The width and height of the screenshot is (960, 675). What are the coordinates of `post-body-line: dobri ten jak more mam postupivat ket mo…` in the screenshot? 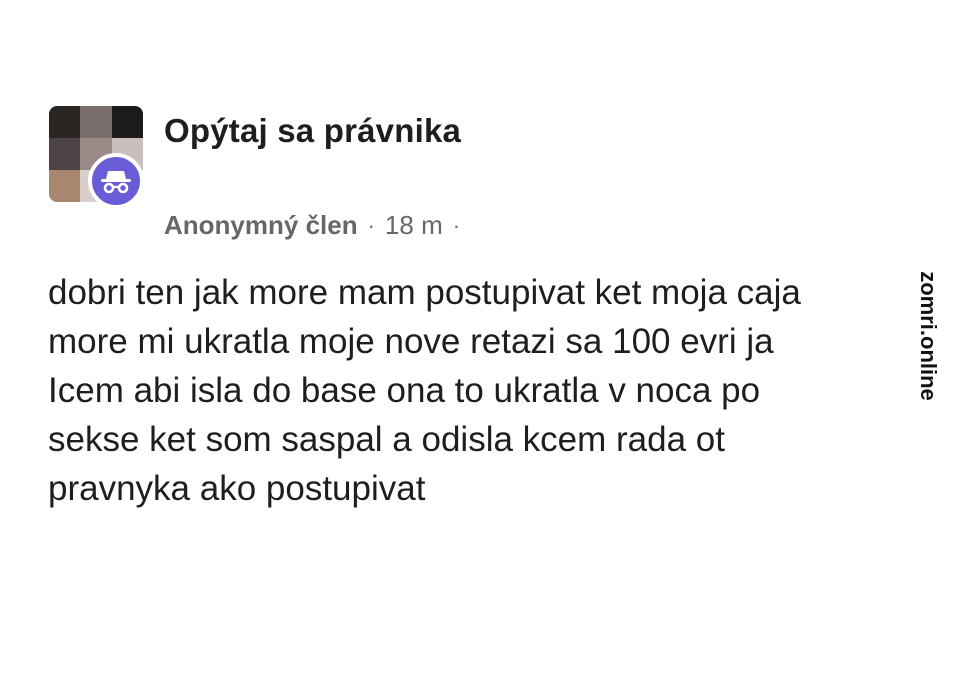 It's located at (424, 292).